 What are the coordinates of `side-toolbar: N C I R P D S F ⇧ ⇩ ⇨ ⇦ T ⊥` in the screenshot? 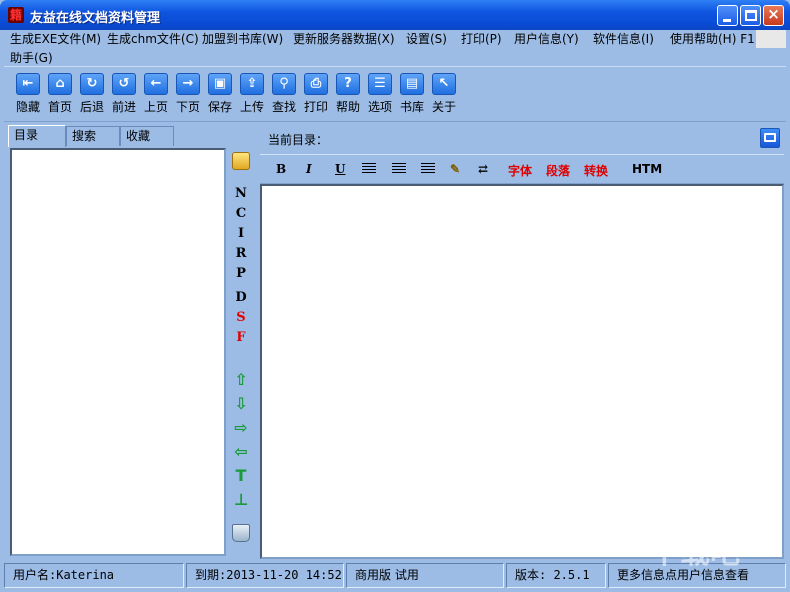 It's located at (242, 353).